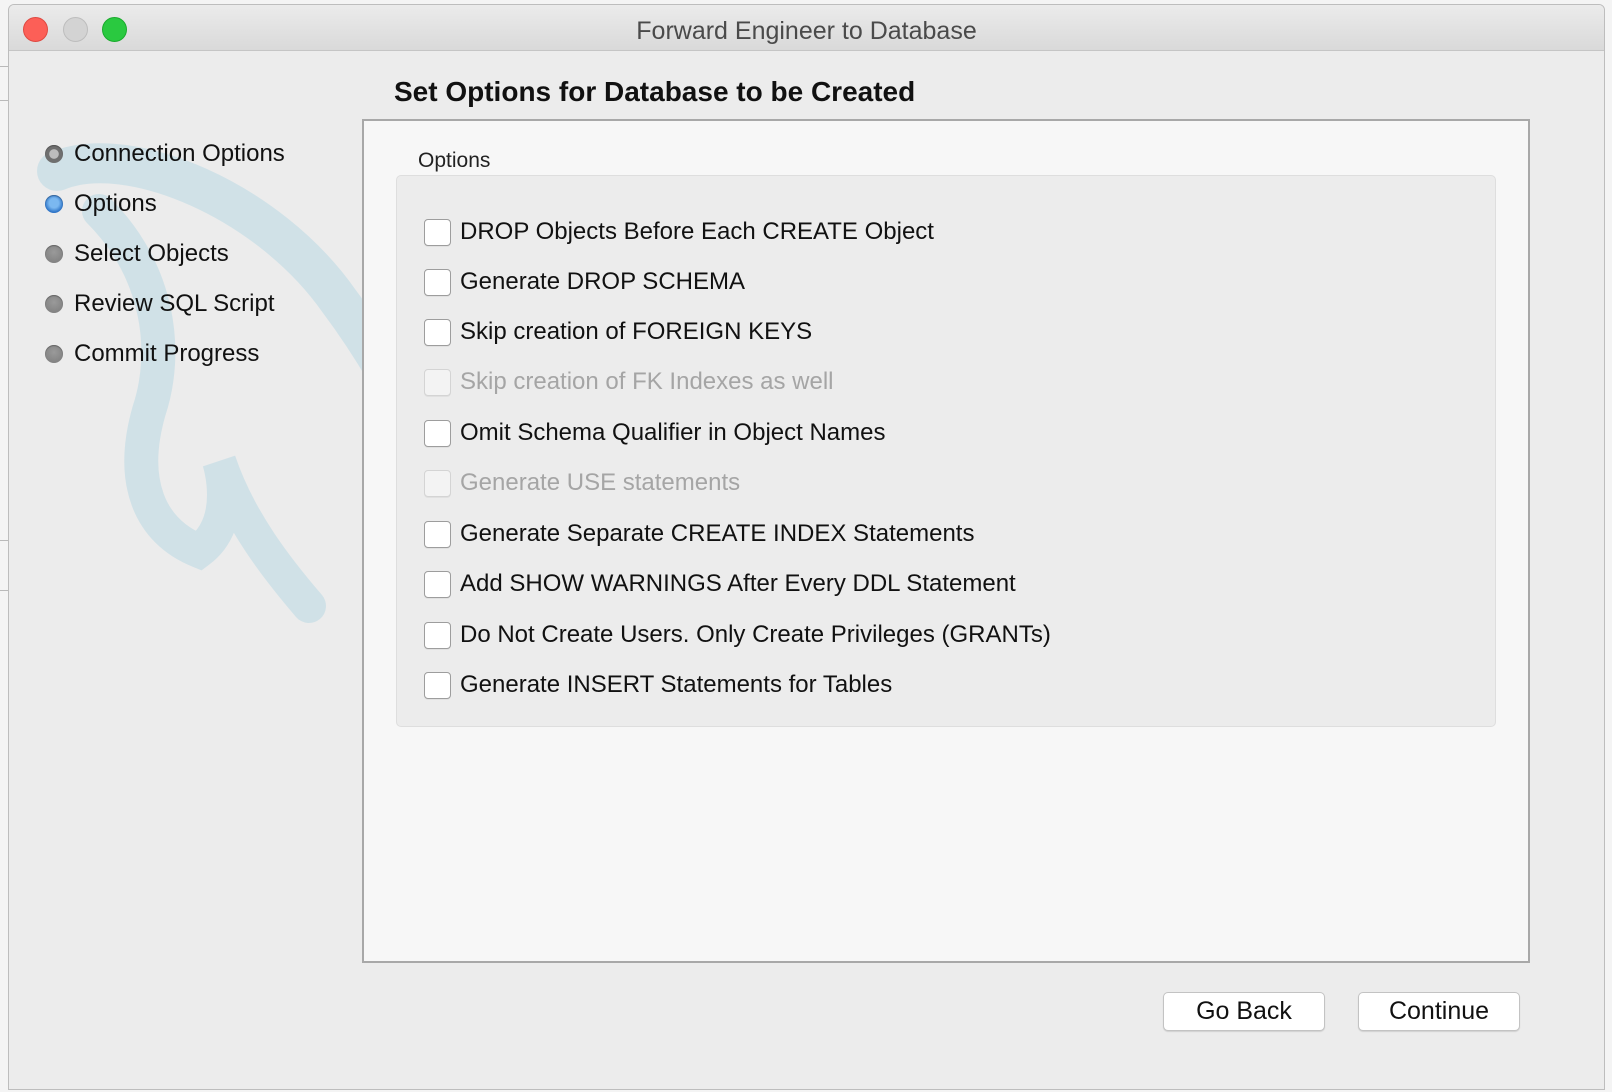  Describe the element at coordinates (165, 204) in the screenshot. I see `step-options: Options` at that location.